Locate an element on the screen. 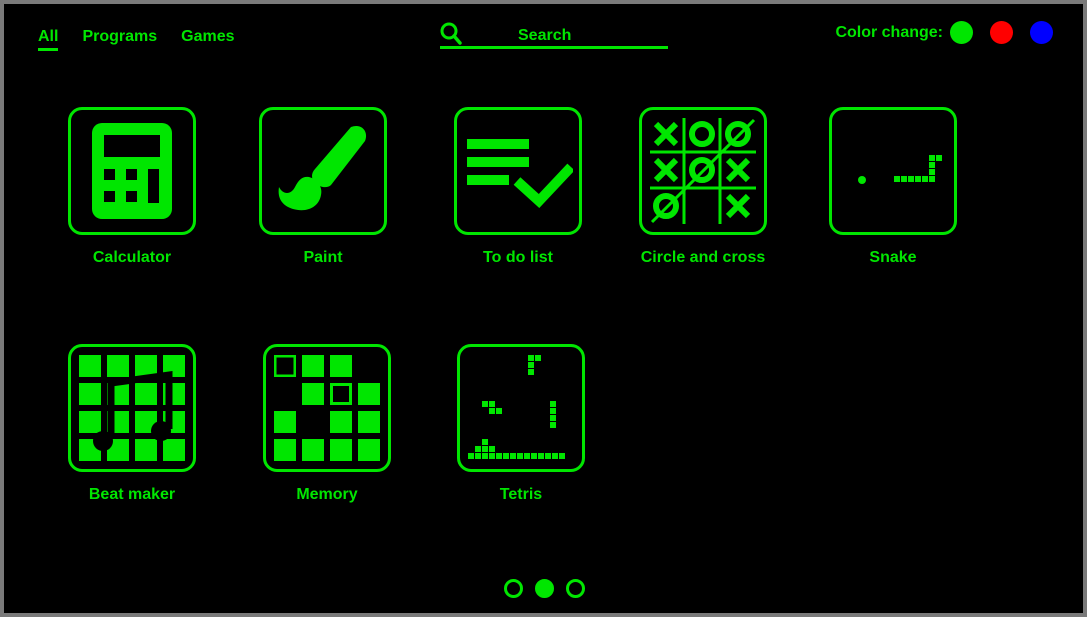 This screenshot has width=1087, height=617. app-label: Beat maker is located at coordinates (132, 494).